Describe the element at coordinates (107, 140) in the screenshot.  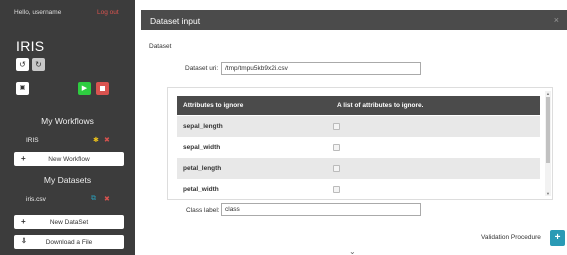
I see `workflow-delete-icon: ✖` at that location.